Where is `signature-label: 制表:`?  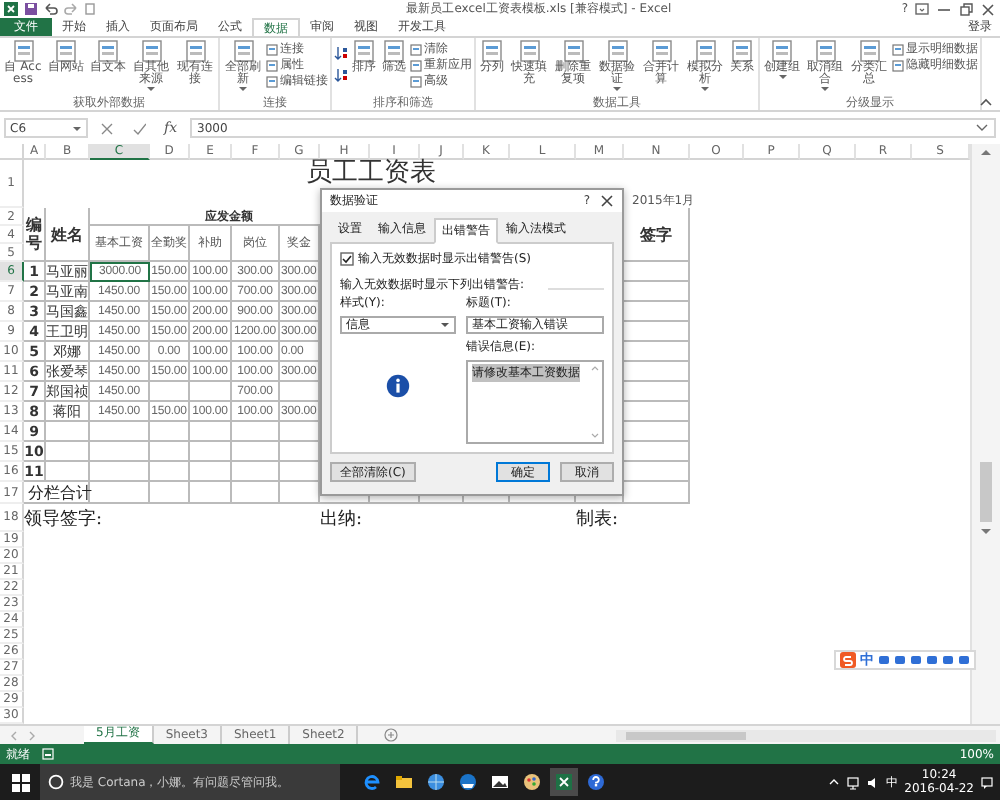
signature-label: 制表: is located at coordinates (598, 519).